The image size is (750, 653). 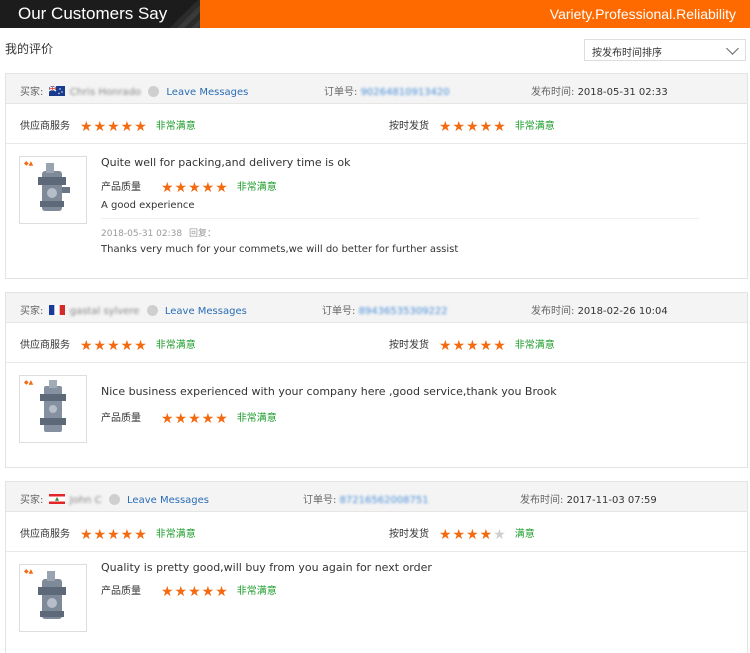 What do you see at coordinates (56, 499) in the screenshot?
I see `lebanon-flag-icon` at bounding box center [56, 499].